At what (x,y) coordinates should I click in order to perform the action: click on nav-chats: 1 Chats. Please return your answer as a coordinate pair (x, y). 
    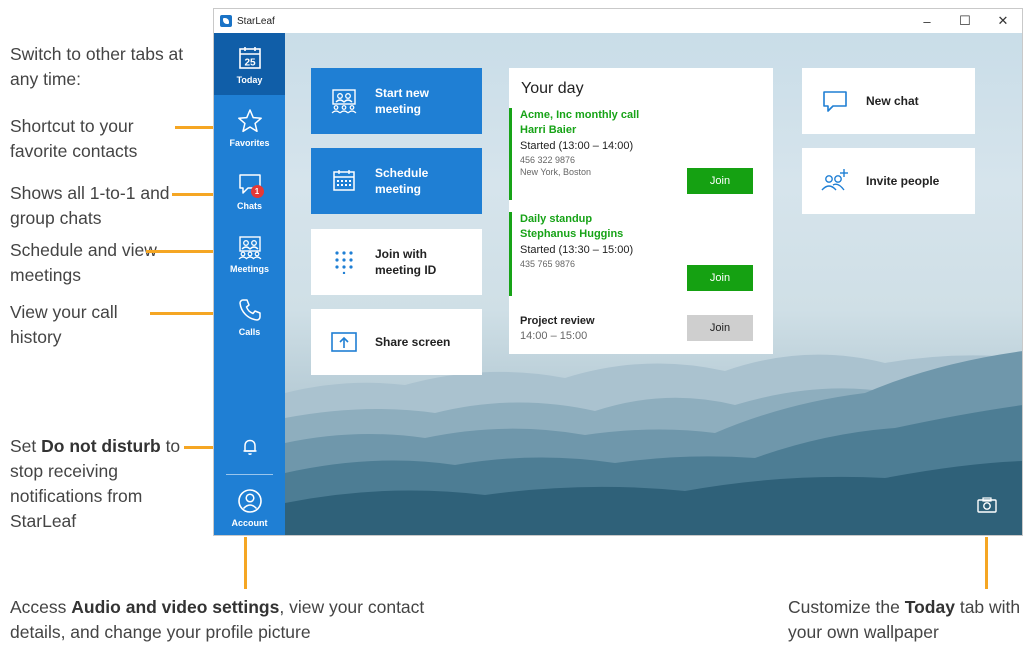
    Looking at the image, I should click on (249, 190).